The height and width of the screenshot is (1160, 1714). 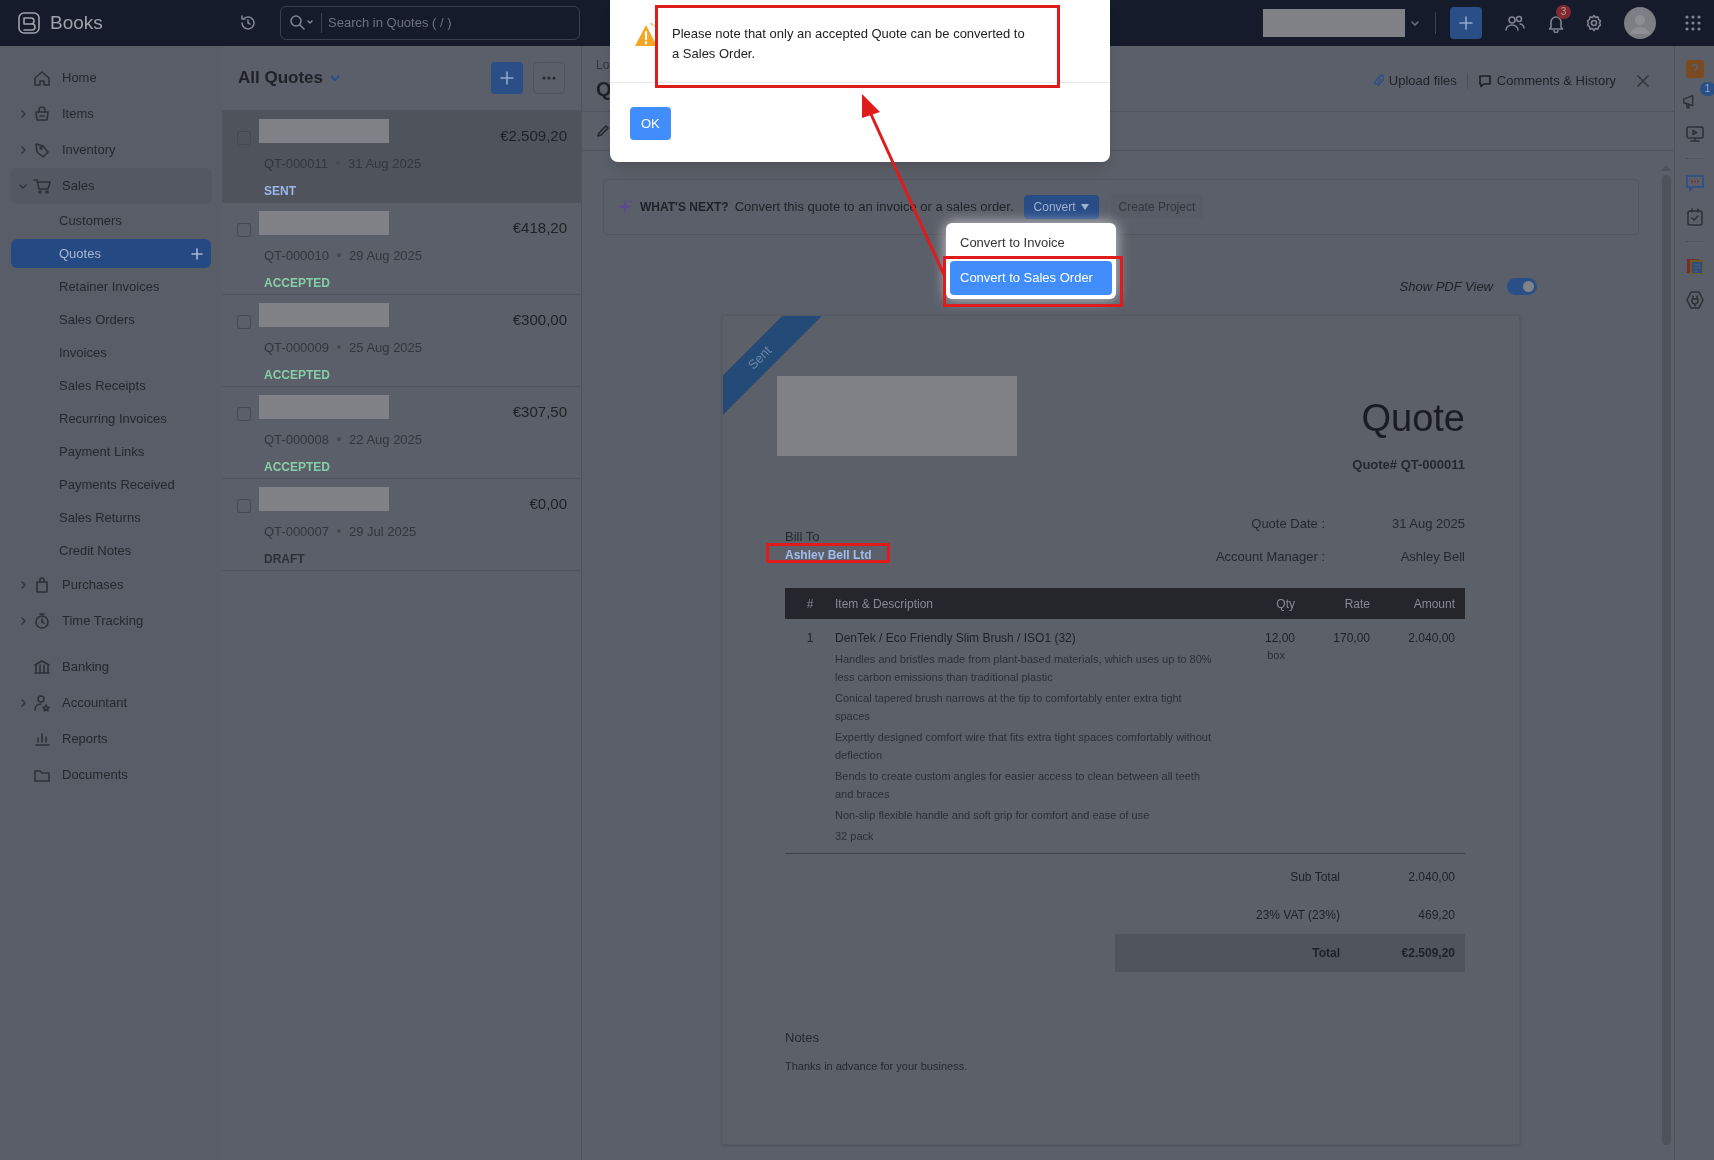 I want to click on sidebar-item: Time Tracking, so click(x=111, y=621).